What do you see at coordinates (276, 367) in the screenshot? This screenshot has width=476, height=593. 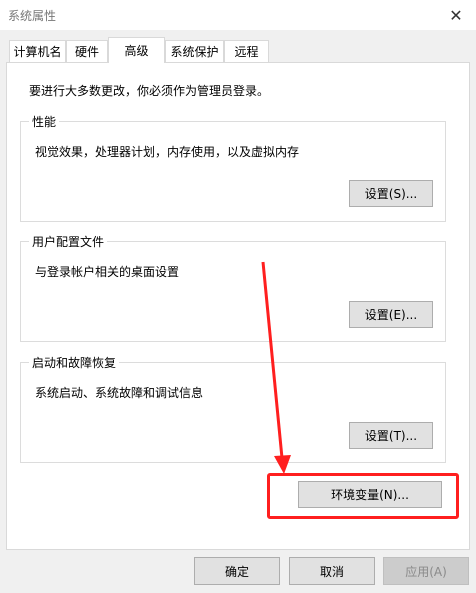 I see `annotation-arrow-icon` at bounding box center [276, 367].